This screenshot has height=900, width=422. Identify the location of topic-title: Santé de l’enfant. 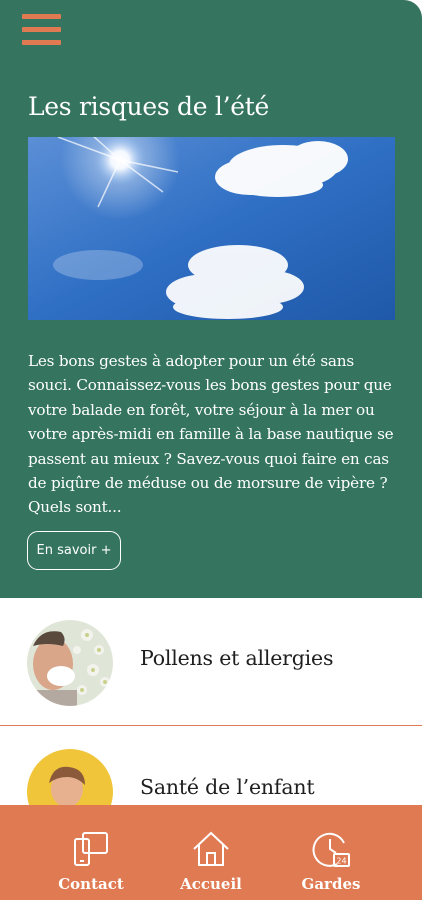
(227, 787).